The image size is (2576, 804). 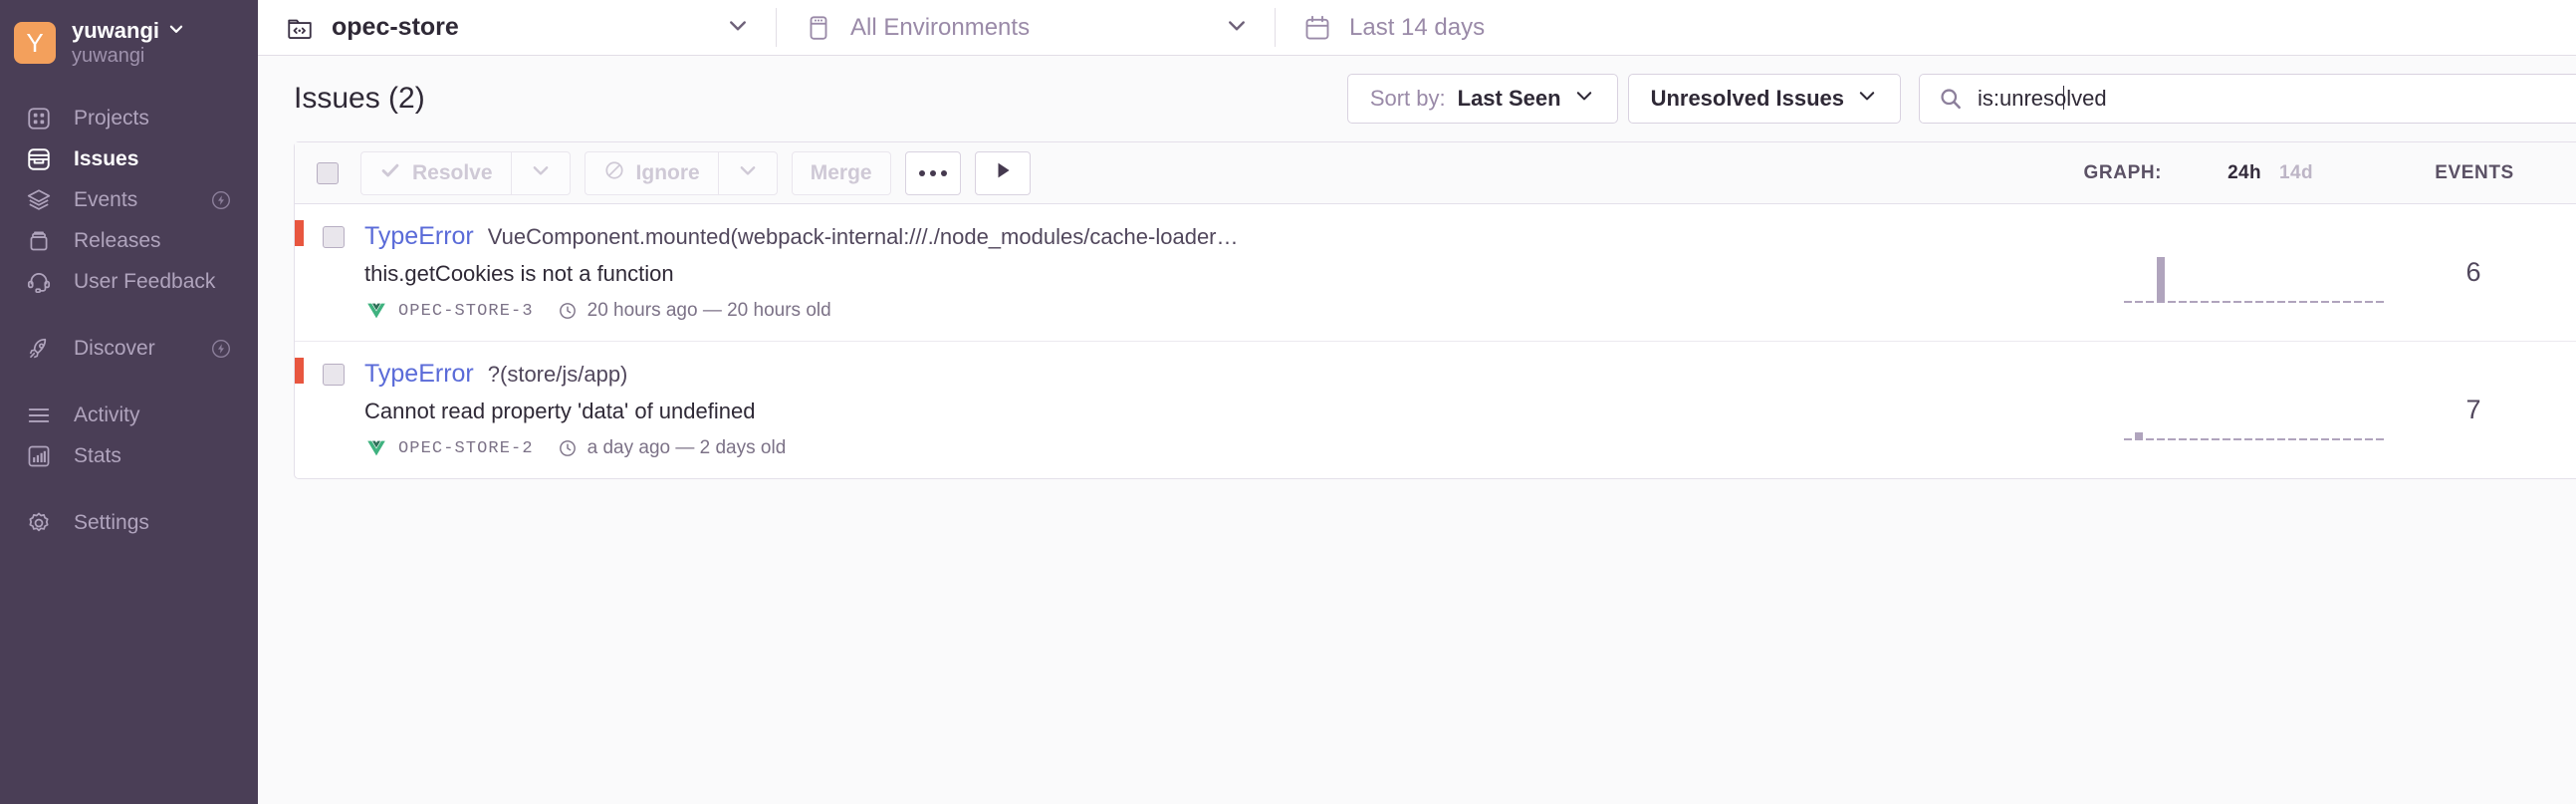 I want to click on ellipsis-icon, so click(x=932, y=172).